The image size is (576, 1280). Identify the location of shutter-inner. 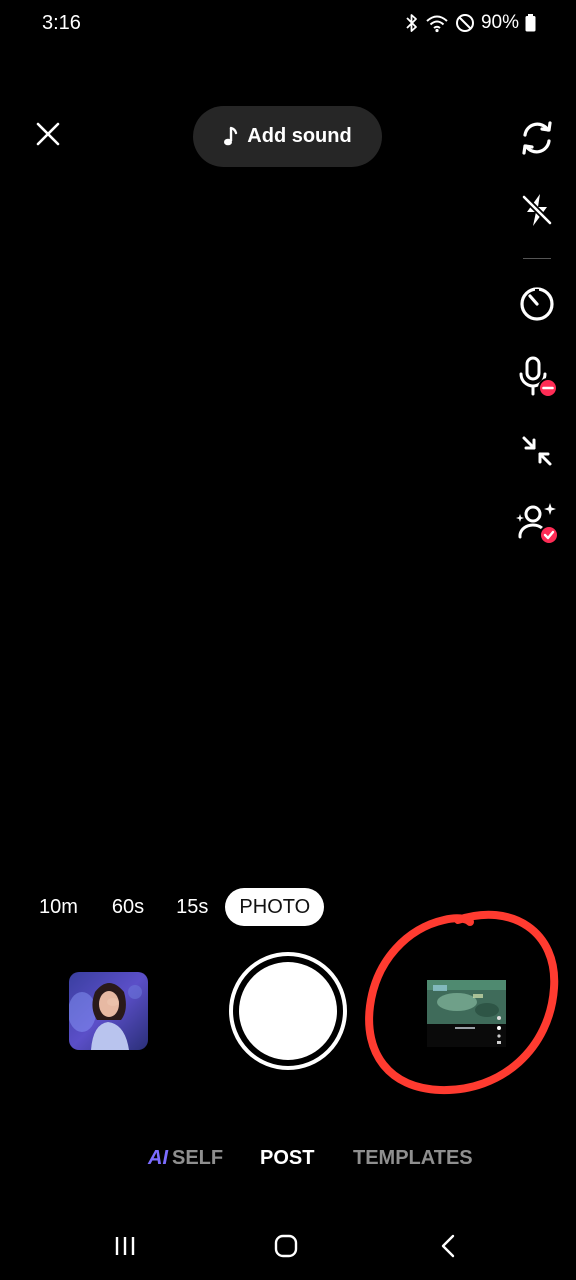
(288, 1011).